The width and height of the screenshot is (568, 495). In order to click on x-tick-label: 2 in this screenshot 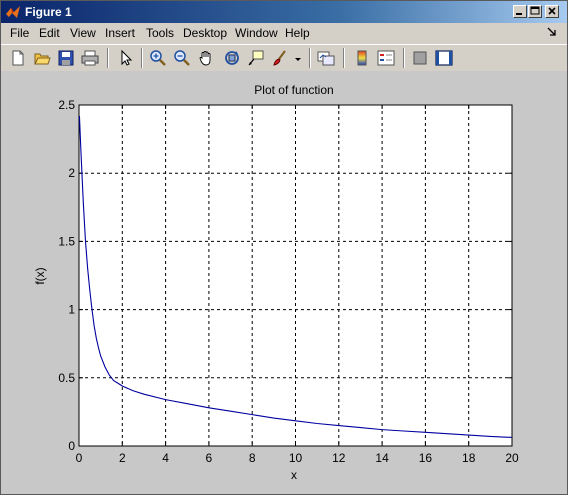, I will do `click(122, 458)`.